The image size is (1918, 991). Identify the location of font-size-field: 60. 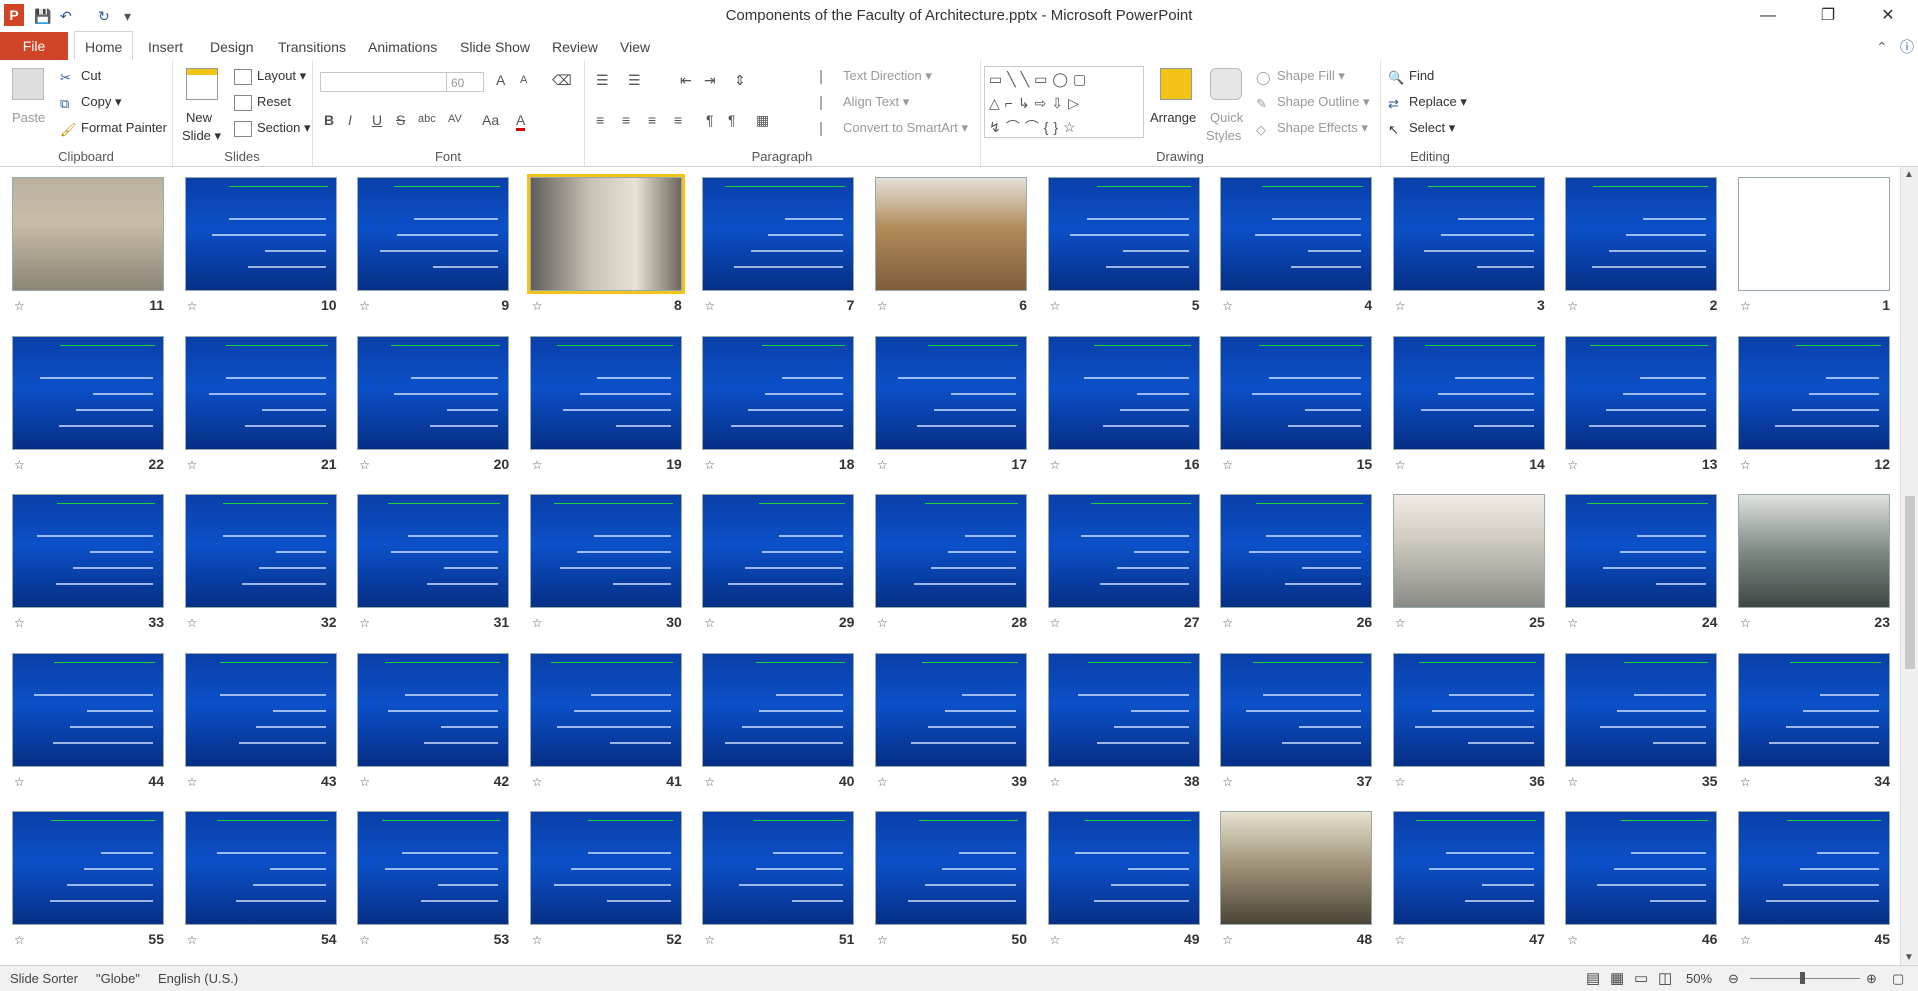
(465, 82).